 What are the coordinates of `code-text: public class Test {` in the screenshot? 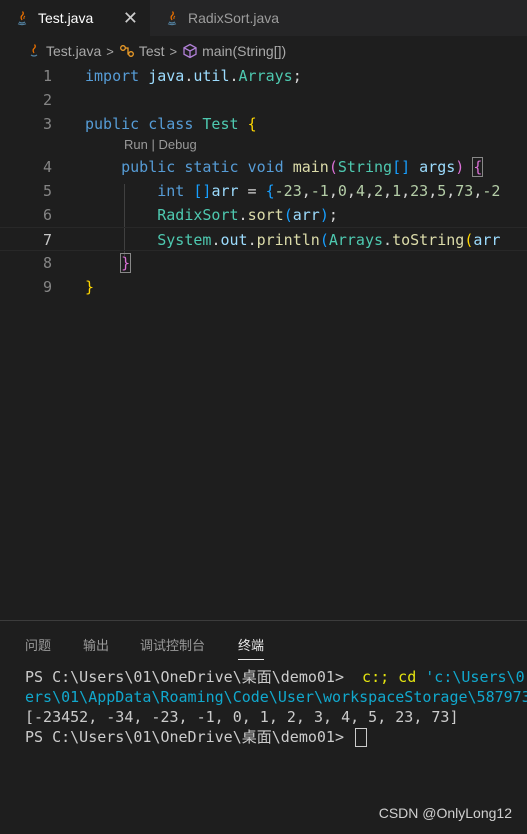 It's located at (171, 124).